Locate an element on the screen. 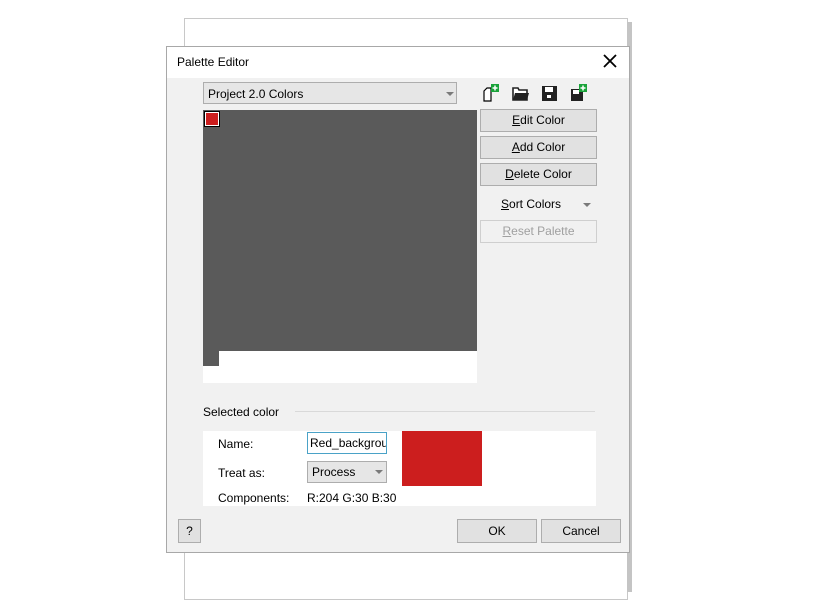 The height and width of the screenshot is (600, 816). save-palette-button is located at coordinates (550, 93).